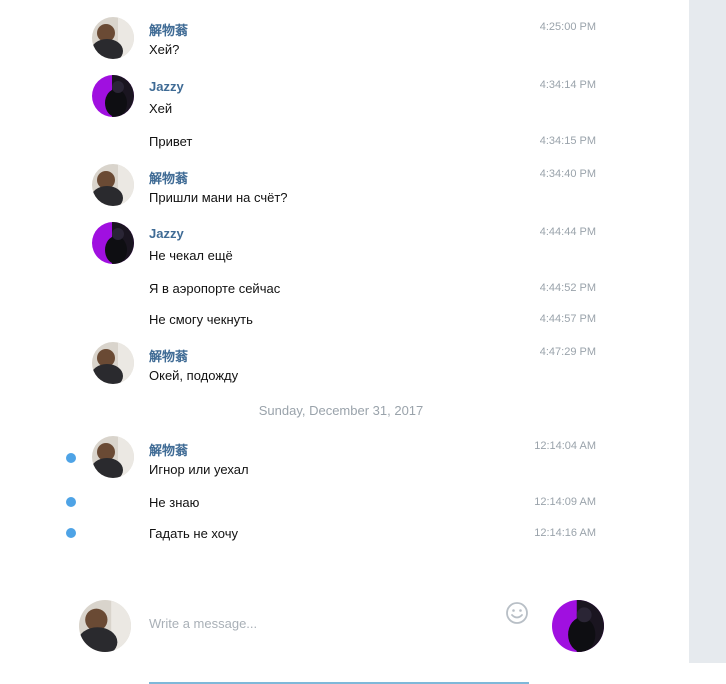 Image resolution: width=726 pixels, height=684 pixels. Describe the element at coordinates (105, 626) in the screenshot. I see `avatar-self` at that location.